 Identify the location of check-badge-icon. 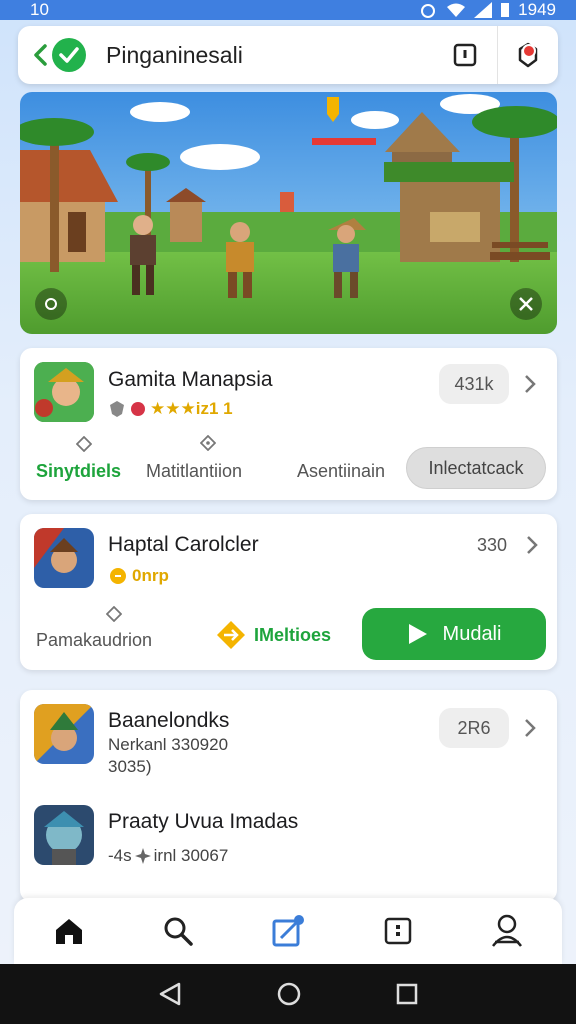
(69, 55).